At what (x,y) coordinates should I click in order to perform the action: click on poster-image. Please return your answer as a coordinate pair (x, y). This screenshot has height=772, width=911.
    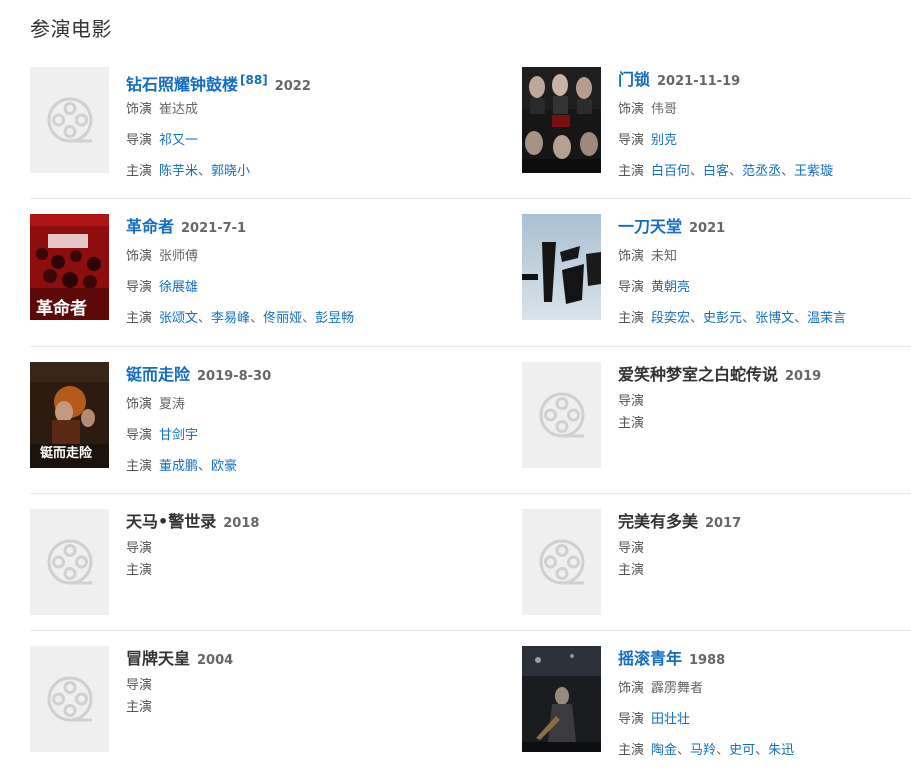
    Looking at the image, I should click on (561, 267).